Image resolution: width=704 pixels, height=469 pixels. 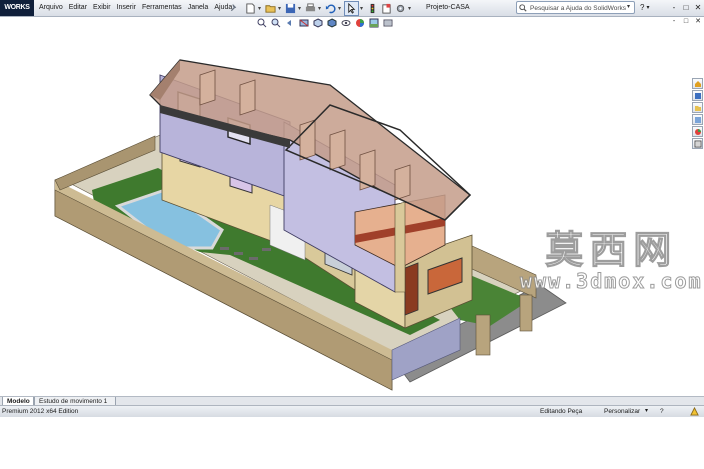 What do you see at coordinates (698, 22) in the screenshot?
I see `doc-close-icon: ✕` at bounding box center [698, 22].